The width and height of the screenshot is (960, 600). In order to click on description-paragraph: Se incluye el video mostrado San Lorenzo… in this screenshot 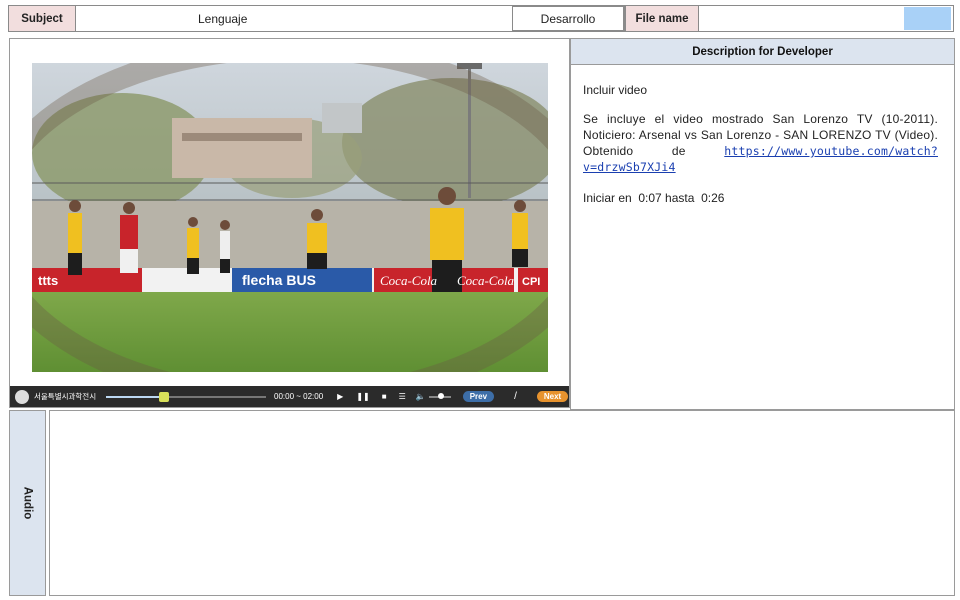, I will do `click(760, 143)`.